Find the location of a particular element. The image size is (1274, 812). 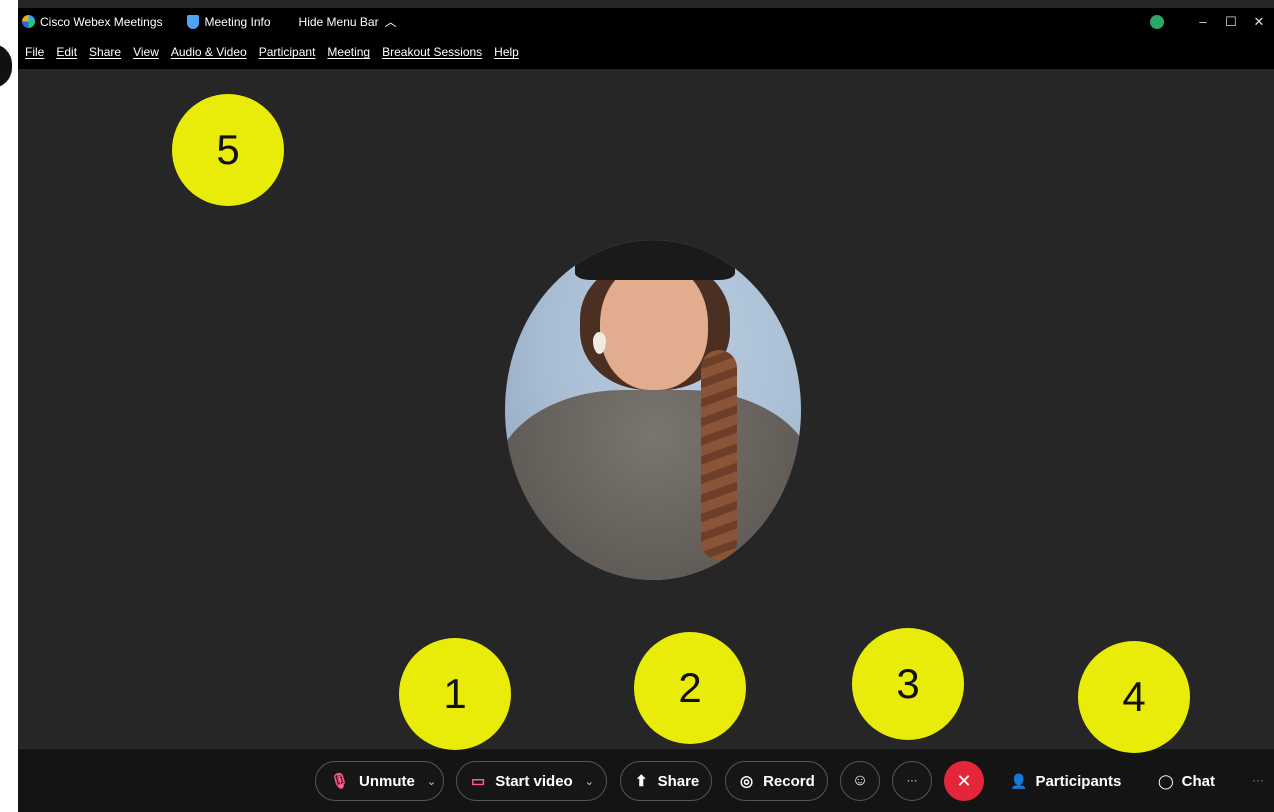

more-options-button: ··· is located at coordinates (912, 781).